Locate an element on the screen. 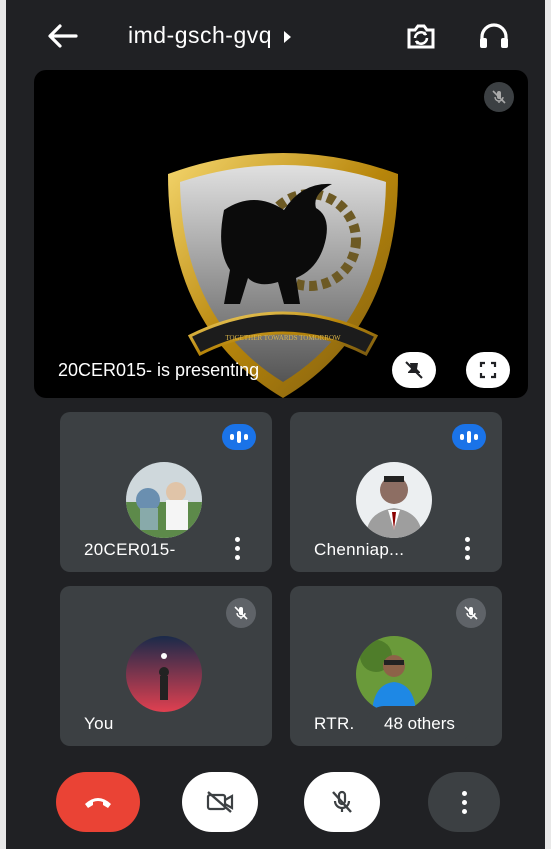  camera-off-icon is located at coordinates (220, 802).